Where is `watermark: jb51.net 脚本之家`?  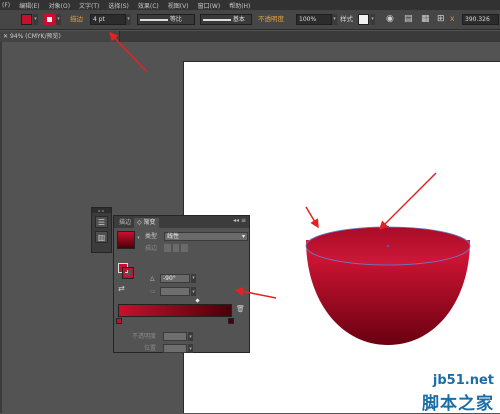 watermark: jb51.net 脚本之家 is located at coordinates (435, 391).